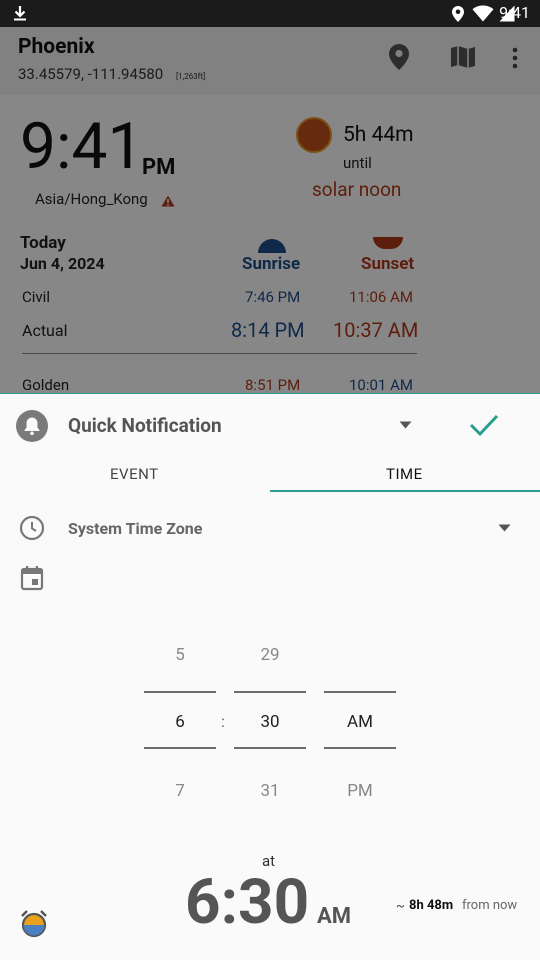 The height and width of the screenshot is (960, 540). Describe the element at coordinates (334, 916) in the screenshot. I see `summary-ampm: AM` at that location.